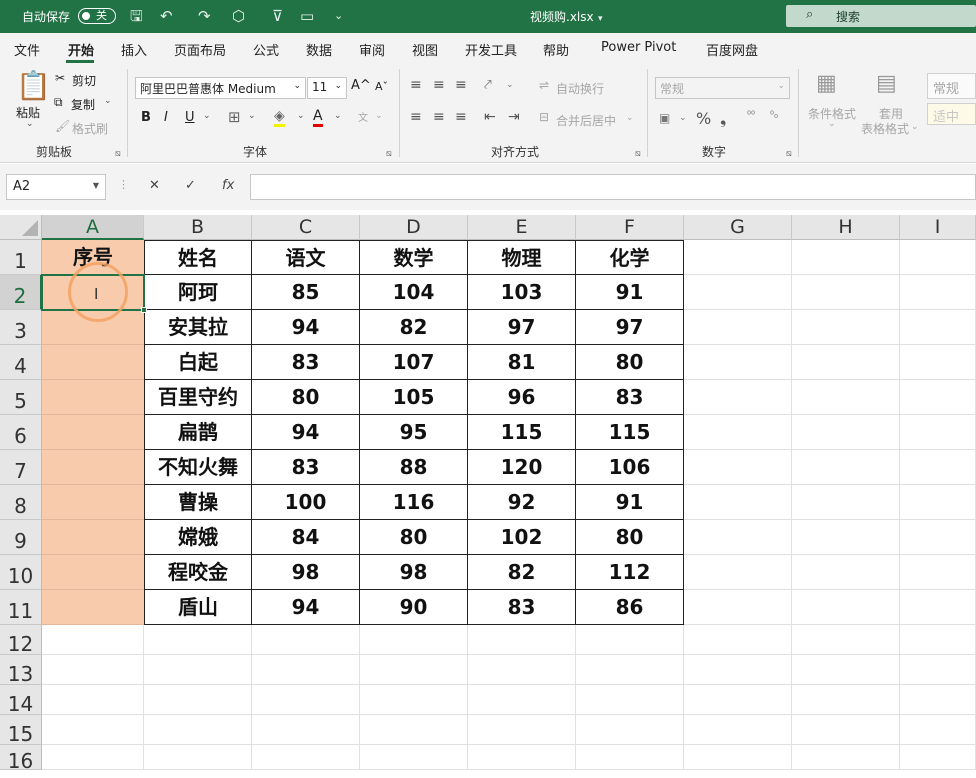 The width and height of the screenshot is (976, 778). What do you see at coordinates (522, 227) in the screenshot?
I see `column-header-e: E` at bounding box center [522, 227].